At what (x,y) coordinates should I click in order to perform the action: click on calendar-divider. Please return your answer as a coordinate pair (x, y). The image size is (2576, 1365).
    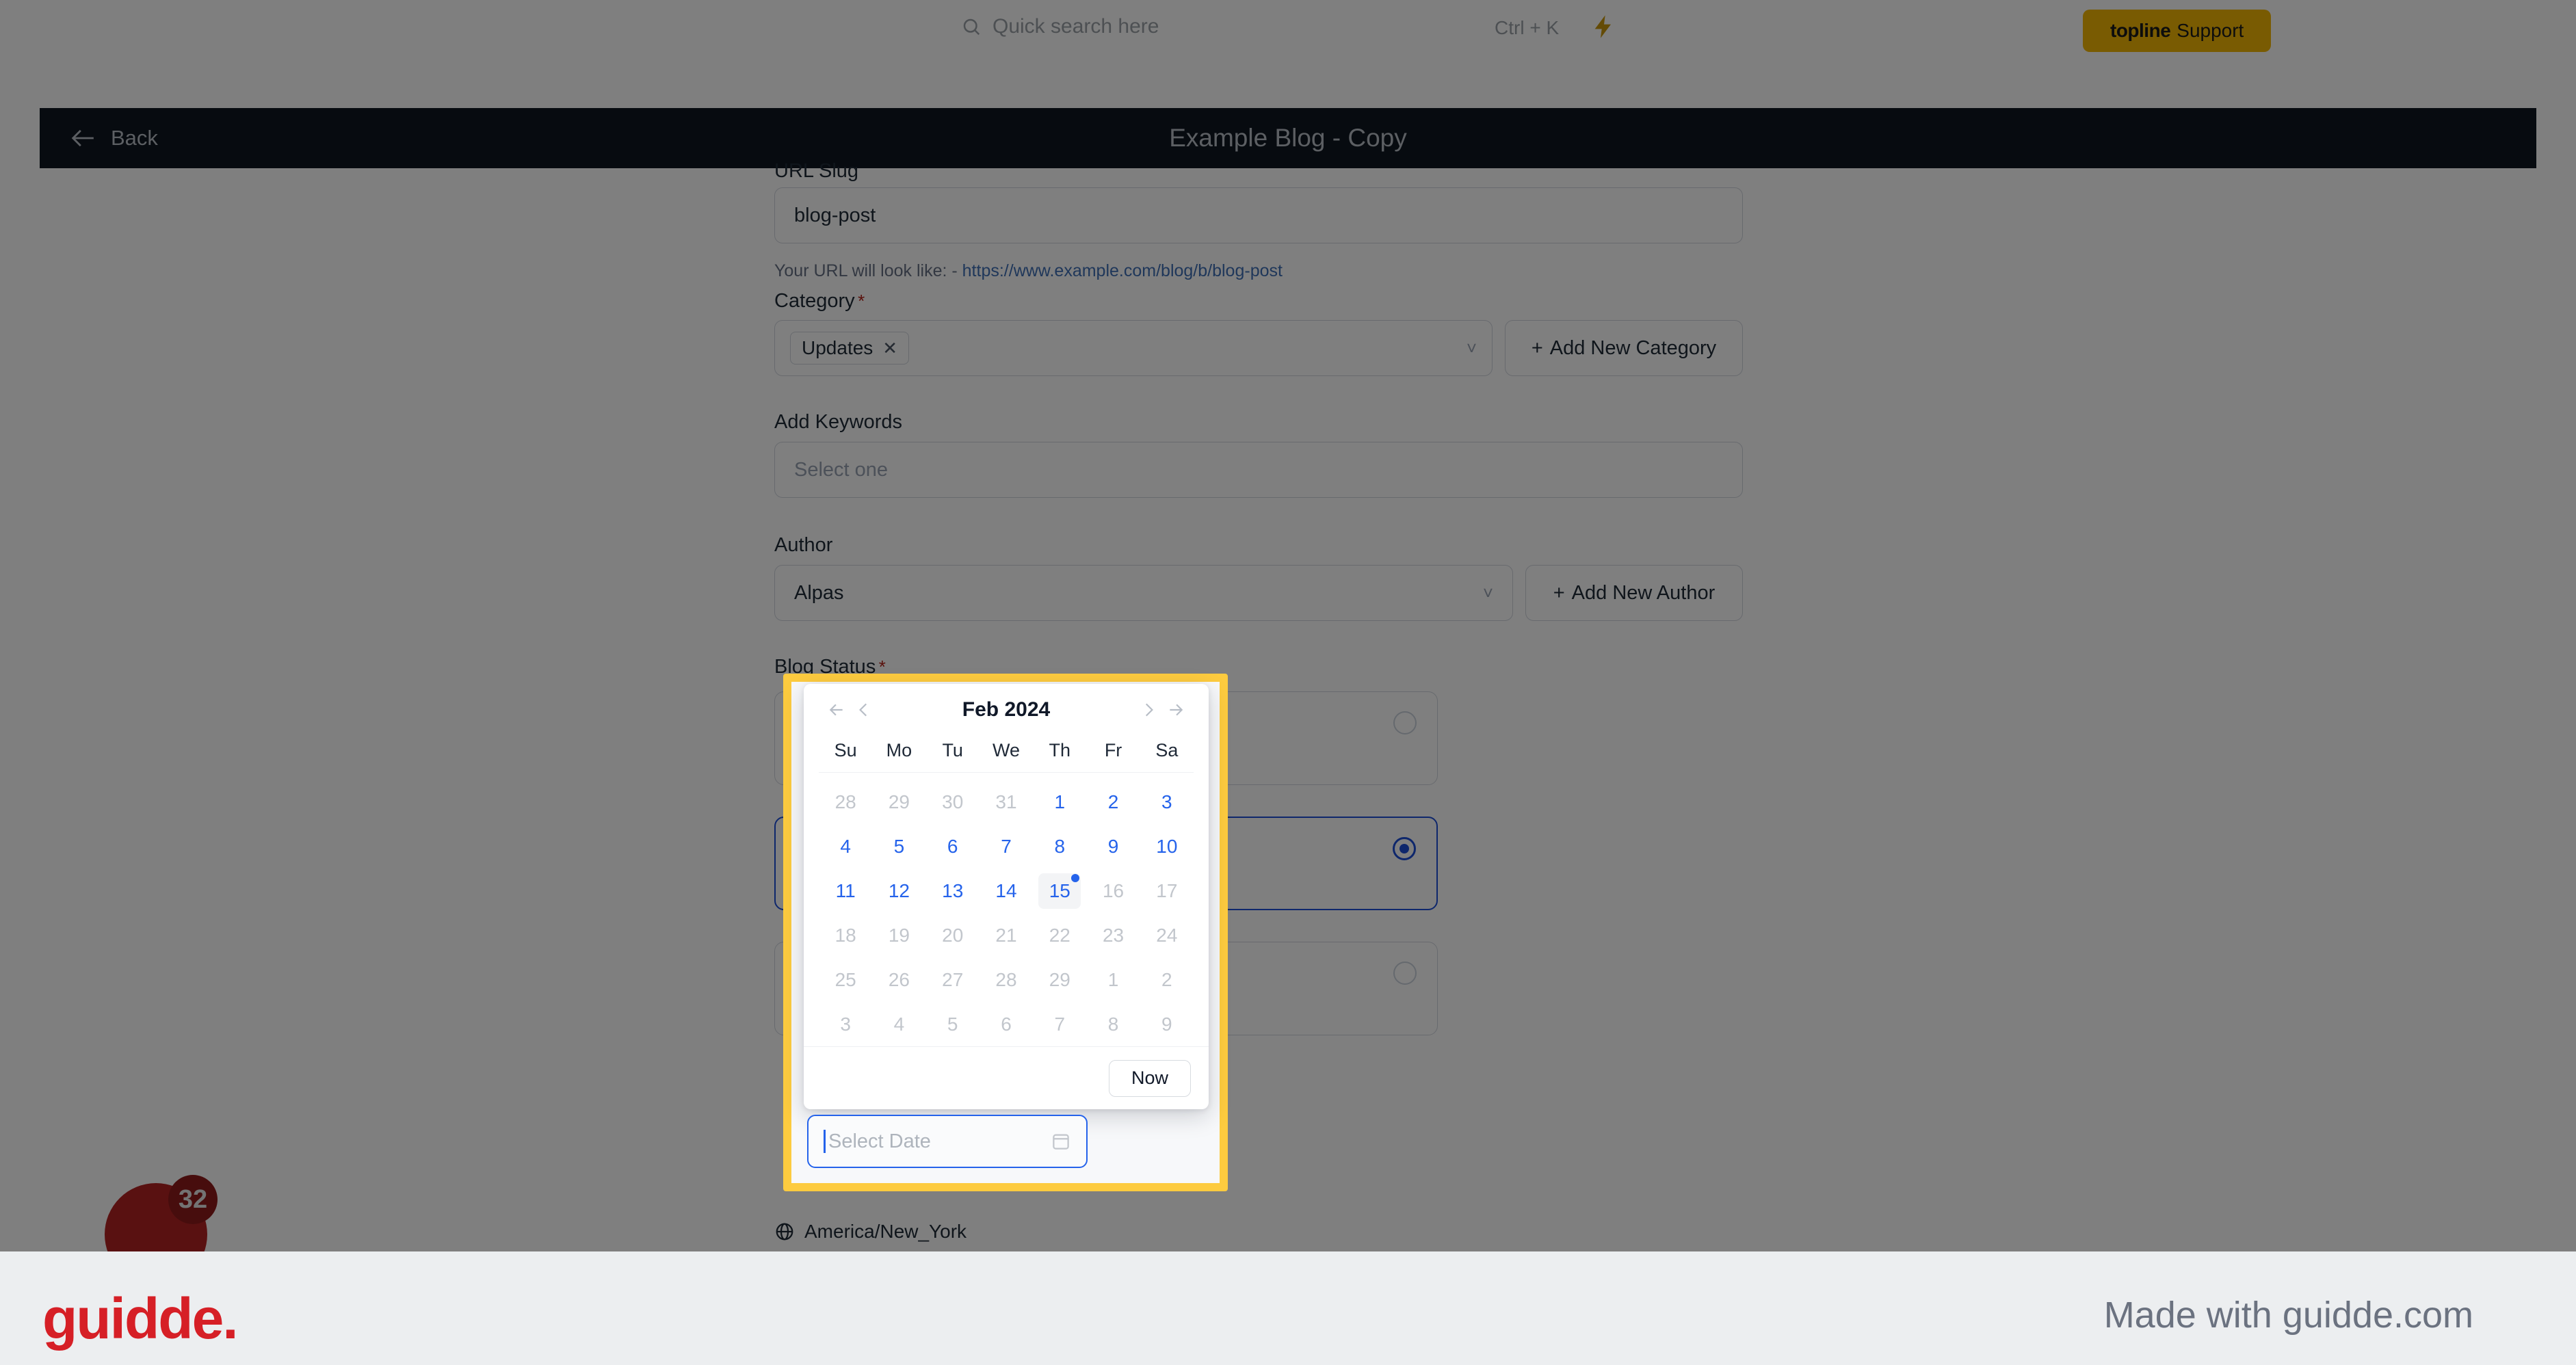
    Looking at the image, I should click on (1006, 772).